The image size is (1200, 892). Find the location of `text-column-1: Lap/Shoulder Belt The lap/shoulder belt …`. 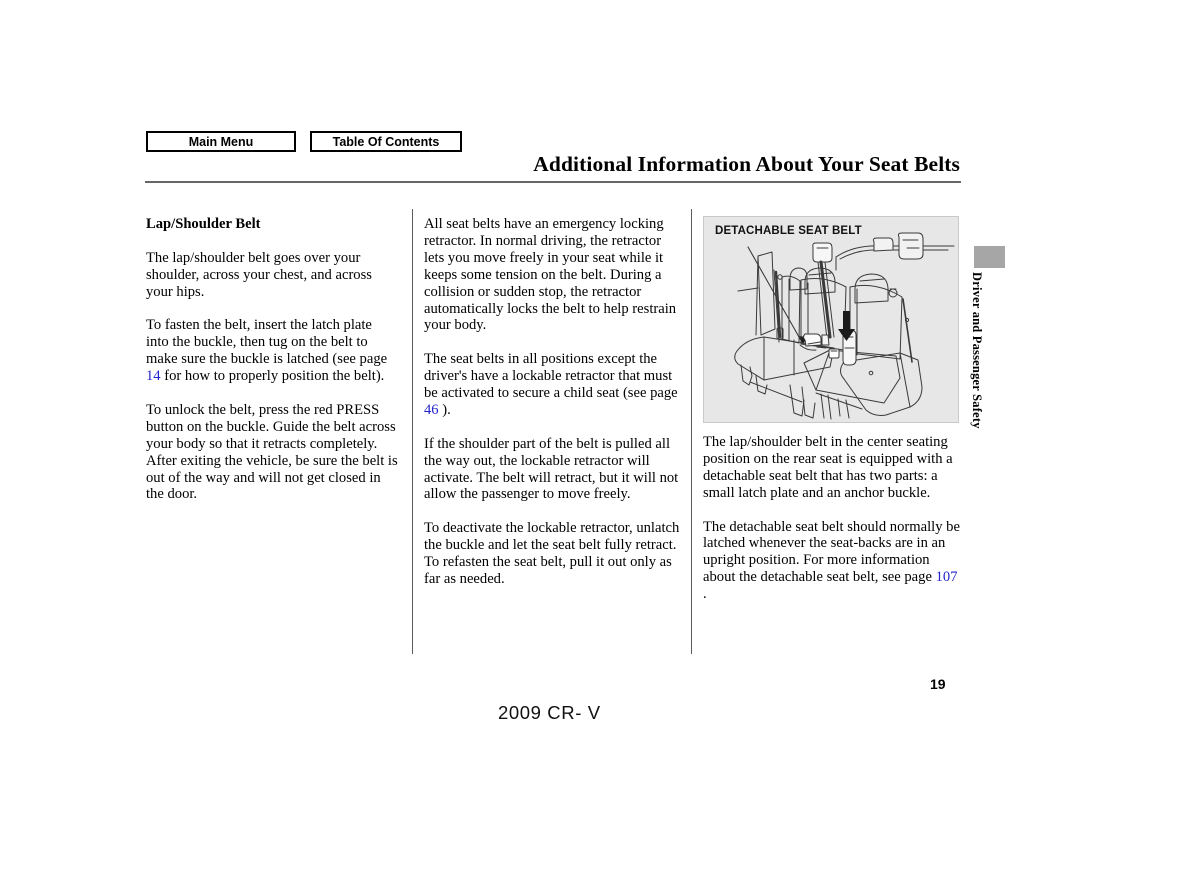

text-column-1: Lap/Shoulder Belt The lap/shoulder belt … is located at coordinates (272, 359).